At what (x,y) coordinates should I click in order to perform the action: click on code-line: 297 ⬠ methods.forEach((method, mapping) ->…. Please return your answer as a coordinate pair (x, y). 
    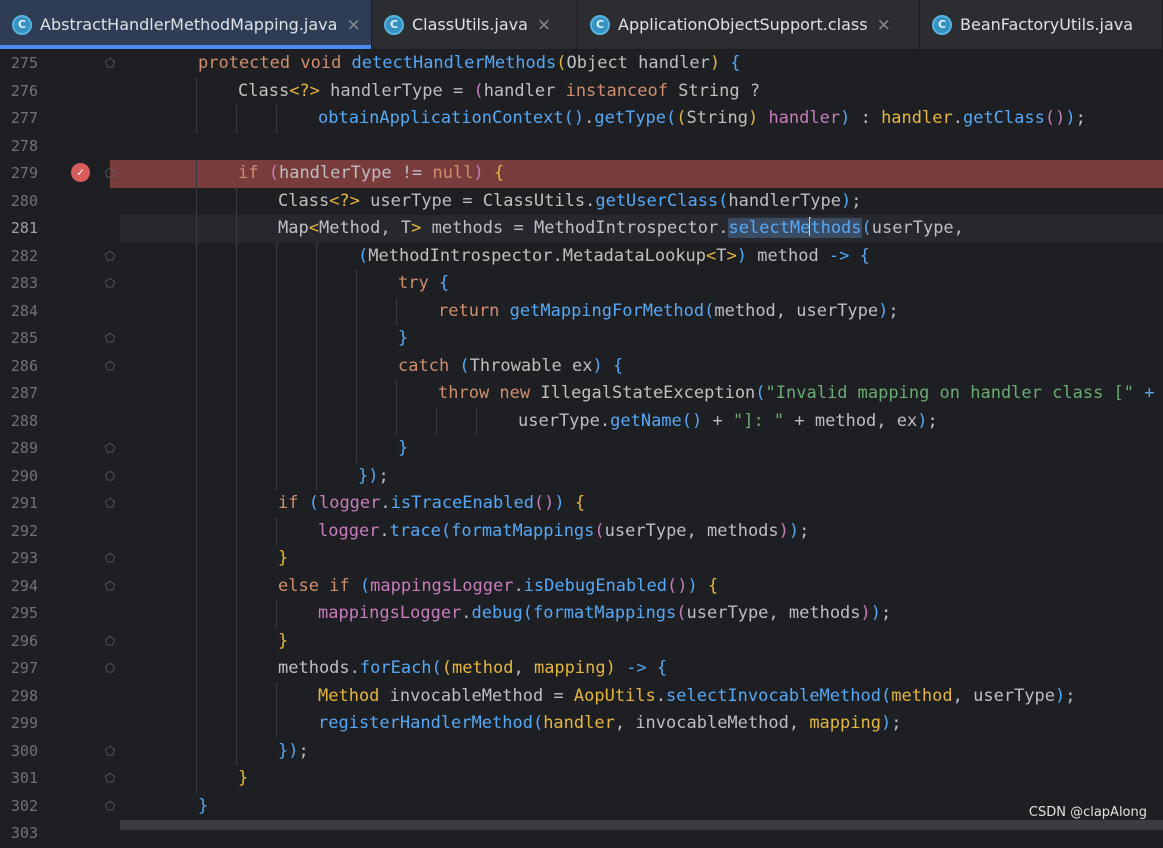
    Looking at the image, I should click on (581, 669).